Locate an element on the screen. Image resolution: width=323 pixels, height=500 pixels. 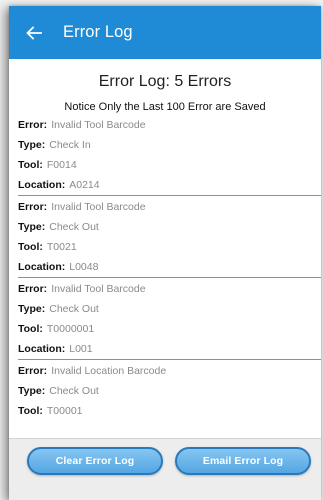
notice-text: Notice Only the Last 100 Error are Saved is located at coordinates (165, 107).